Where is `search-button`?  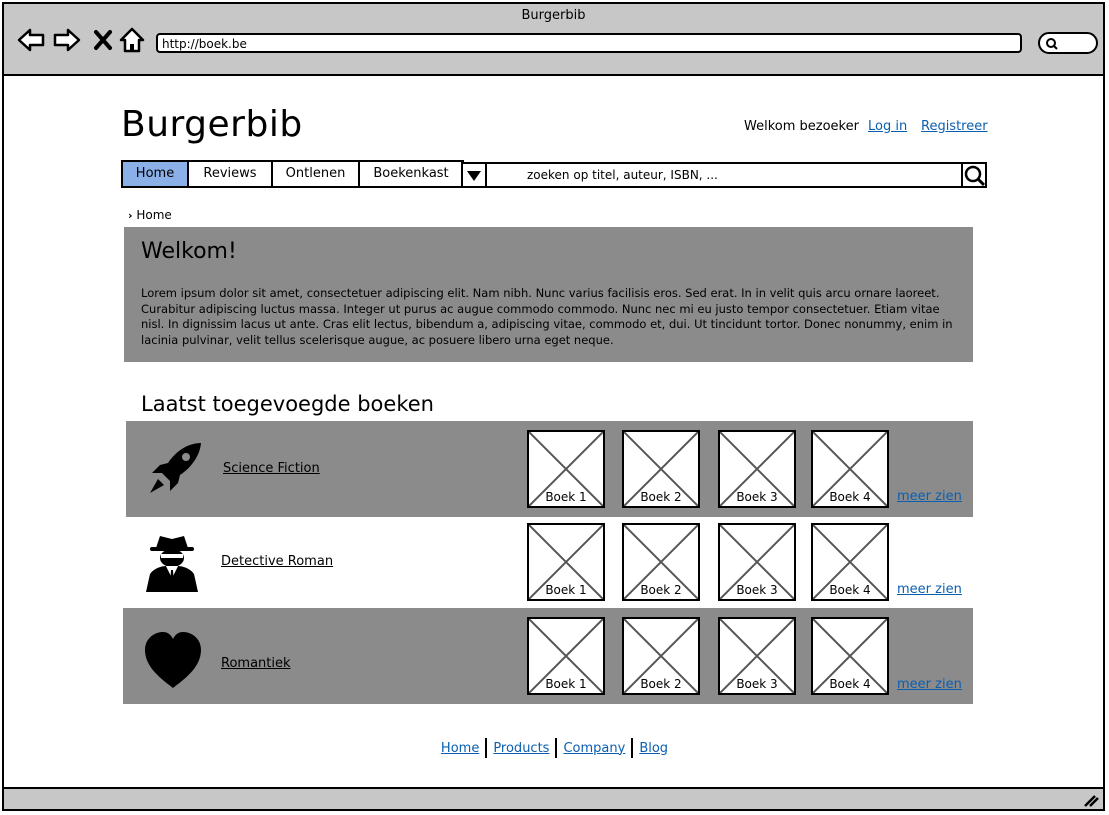
search-button is located at coordinates (974, 175).